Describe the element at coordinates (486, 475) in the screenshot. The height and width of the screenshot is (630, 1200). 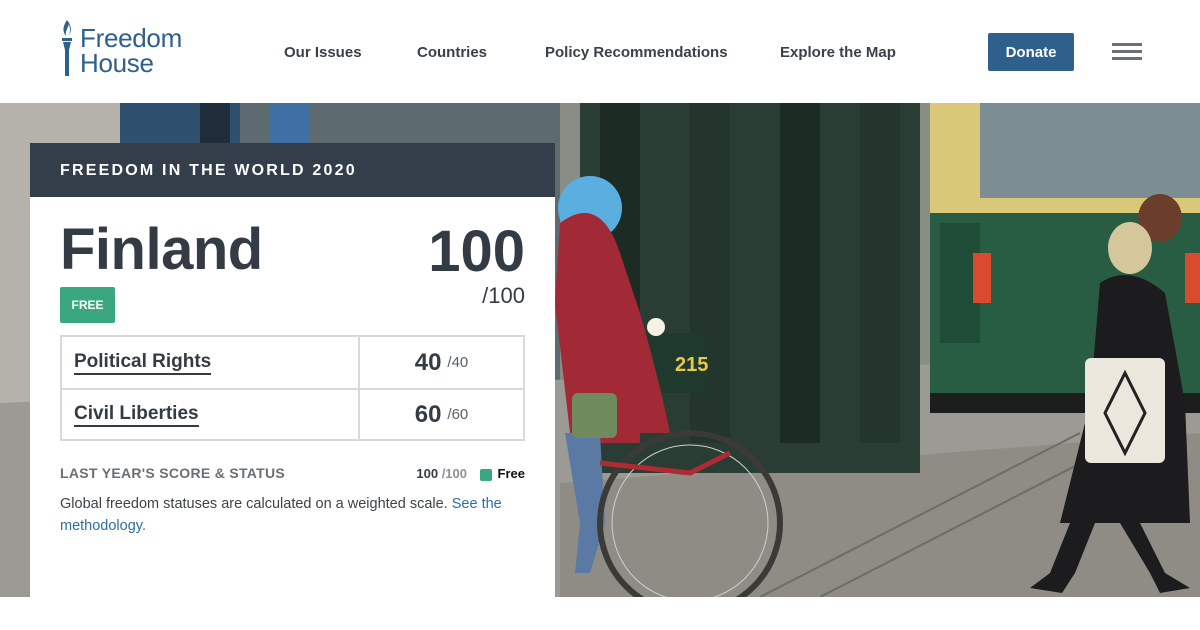
I see `status-free-icon` at that location.